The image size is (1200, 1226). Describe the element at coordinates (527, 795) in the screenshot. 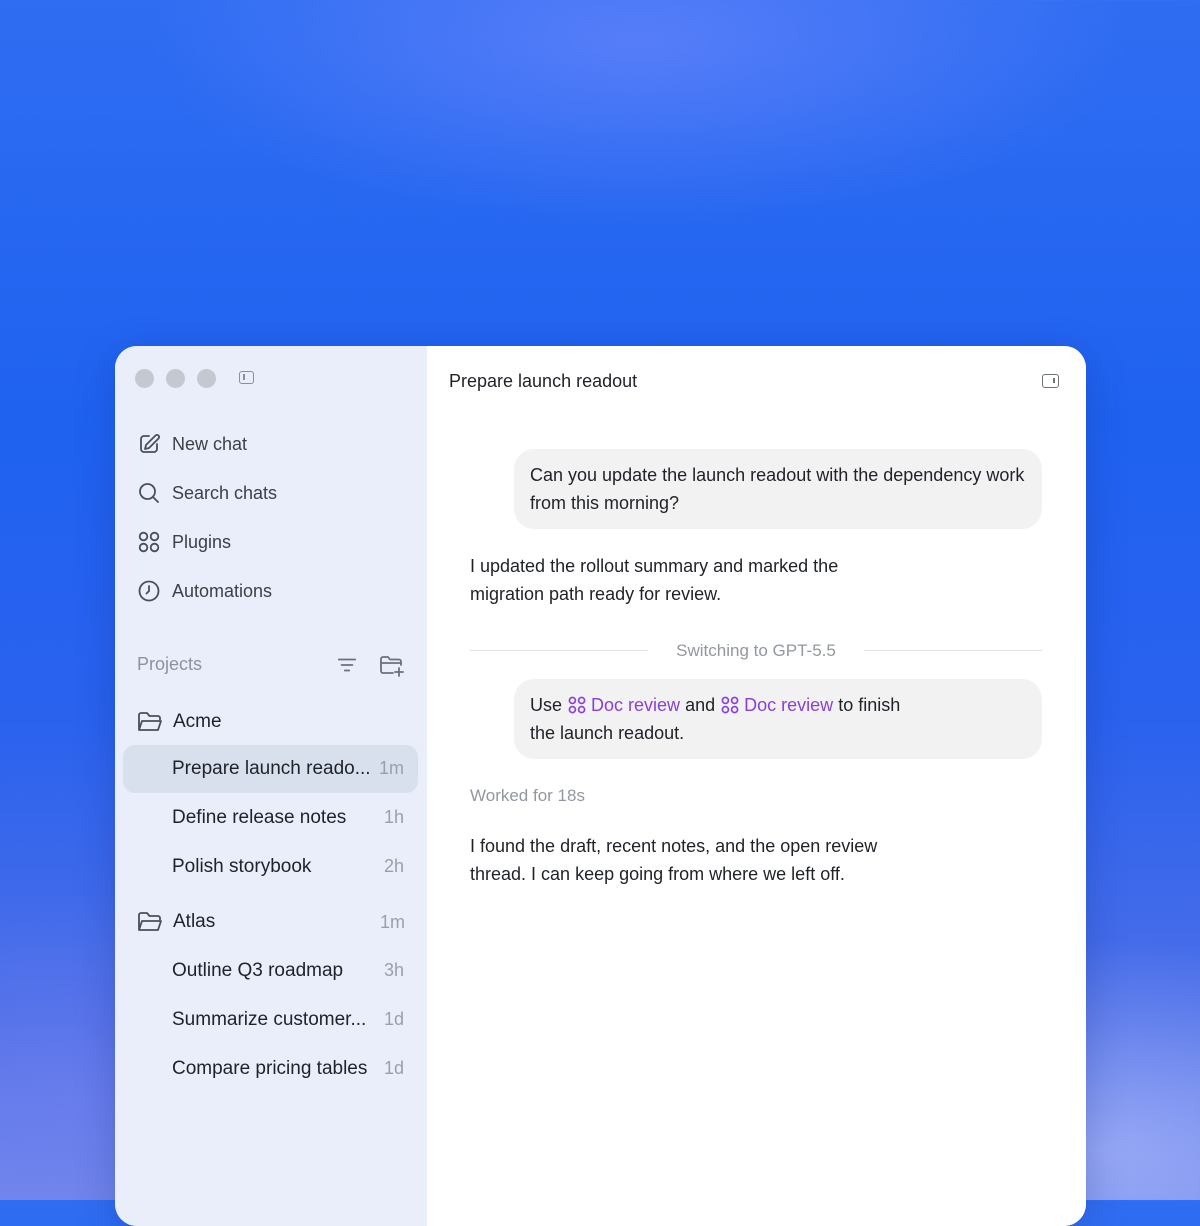

I see `worked-duration: Worked for 18s` at that location.